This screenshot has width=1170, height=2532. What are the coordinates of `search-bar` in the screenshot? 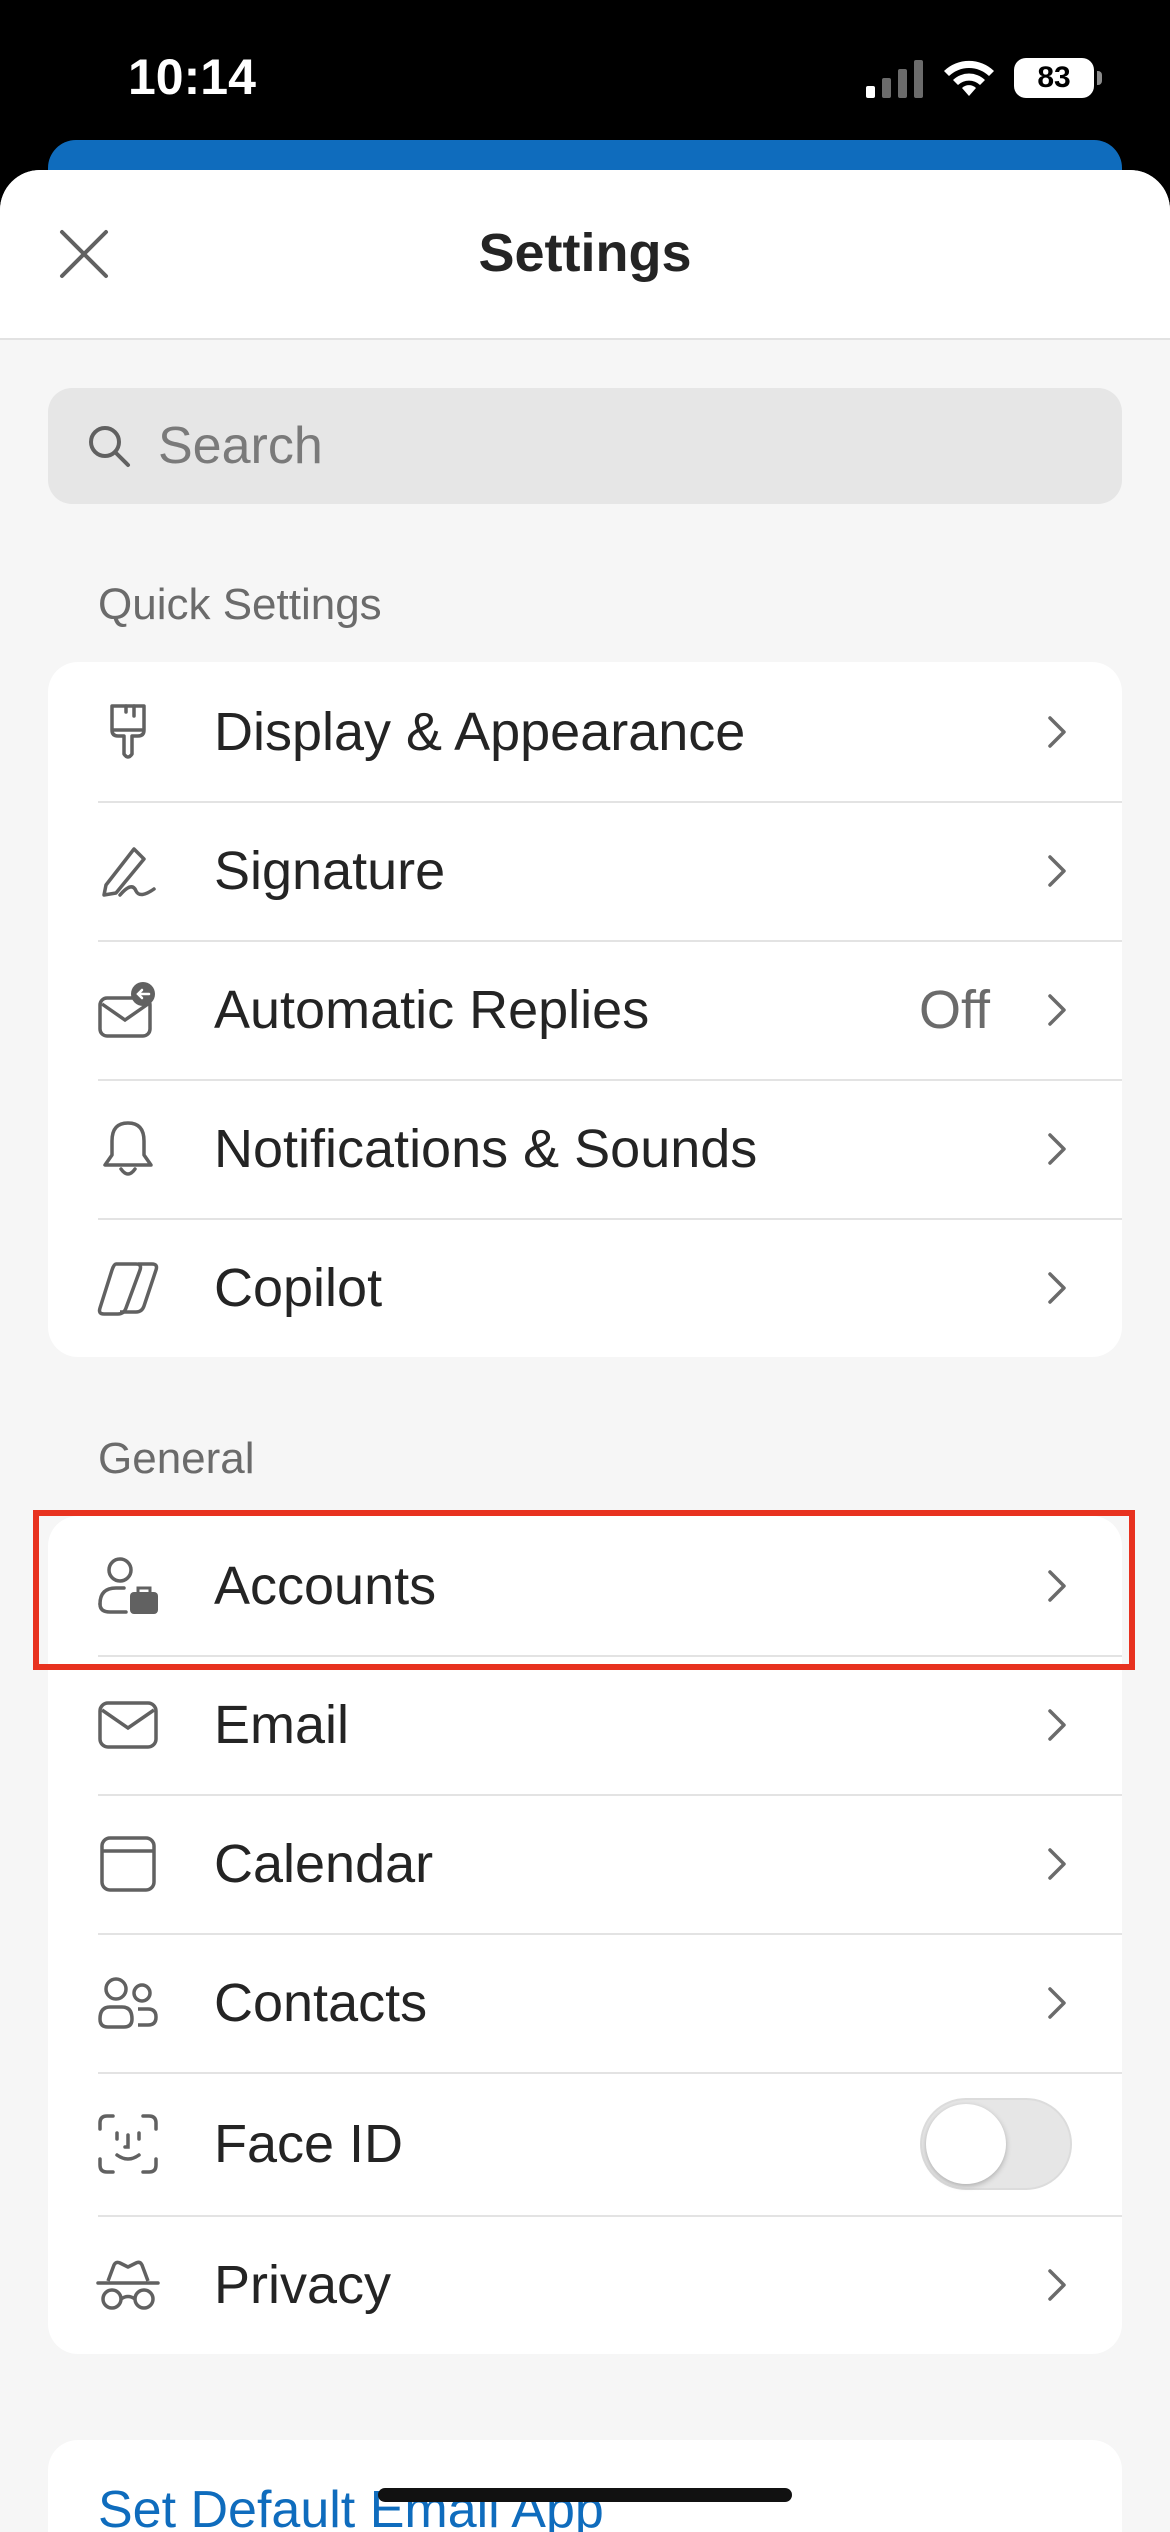 It's located at (585, 446).